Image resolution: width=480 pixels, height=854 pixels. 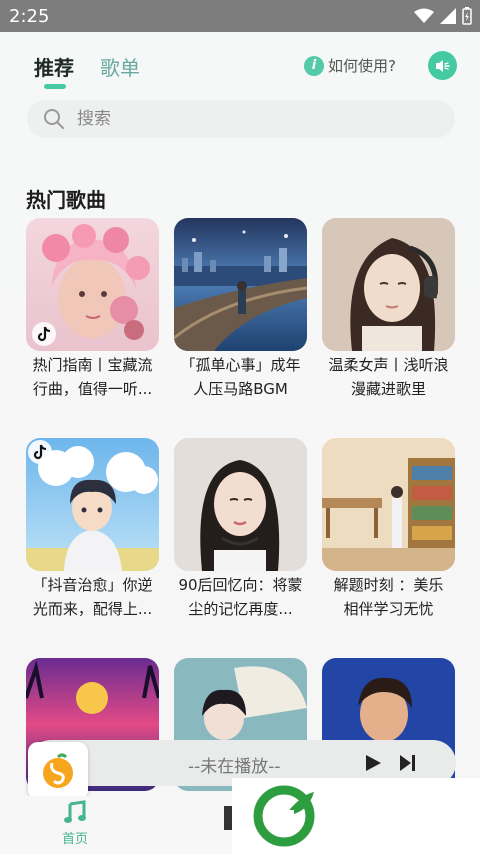 What do you see at coordinates (120, 66) in the screenshot?
I see `tab-playlist: 歌单` at bounding box center [120, 66].